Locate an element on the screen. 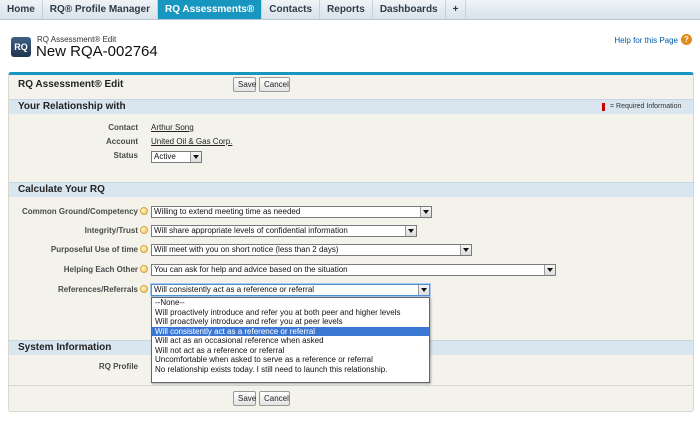 This screenshot has height=445, width=700. common-ground-select: Willing to extend meeting time as needed is located at coordinates (291, 212).